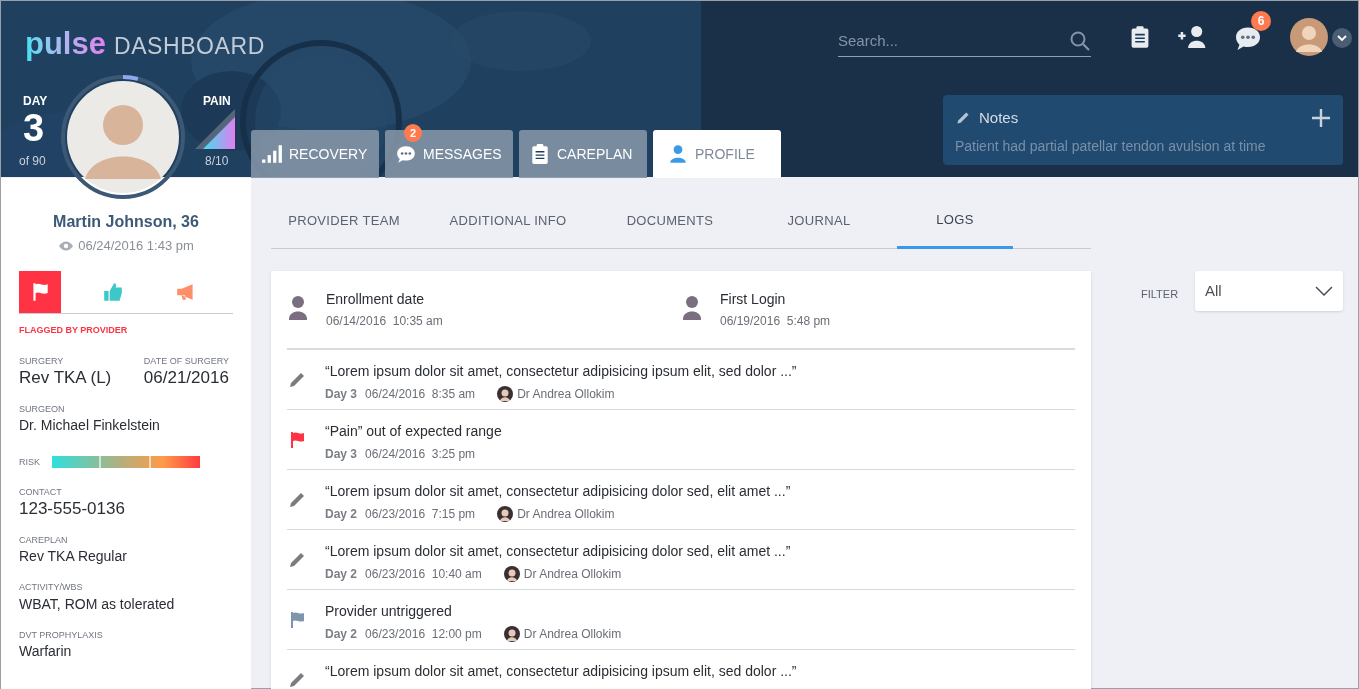 This screenshot has width=1359, height=689. What do you see at coordinates (420, 394) in the screenshot?
I see `log-date: 06/24/2016 8:35 am` at bounding box center [420, 394].